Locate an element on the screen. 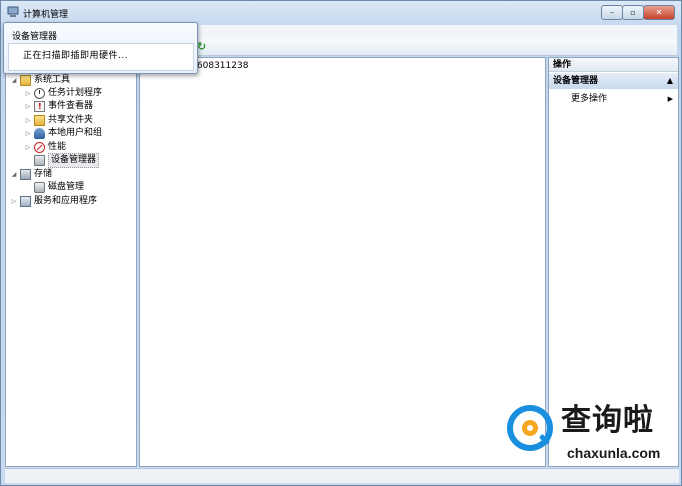 This screenshot has height=486, width=682. disk-icon is located at coordinates (39, 187).